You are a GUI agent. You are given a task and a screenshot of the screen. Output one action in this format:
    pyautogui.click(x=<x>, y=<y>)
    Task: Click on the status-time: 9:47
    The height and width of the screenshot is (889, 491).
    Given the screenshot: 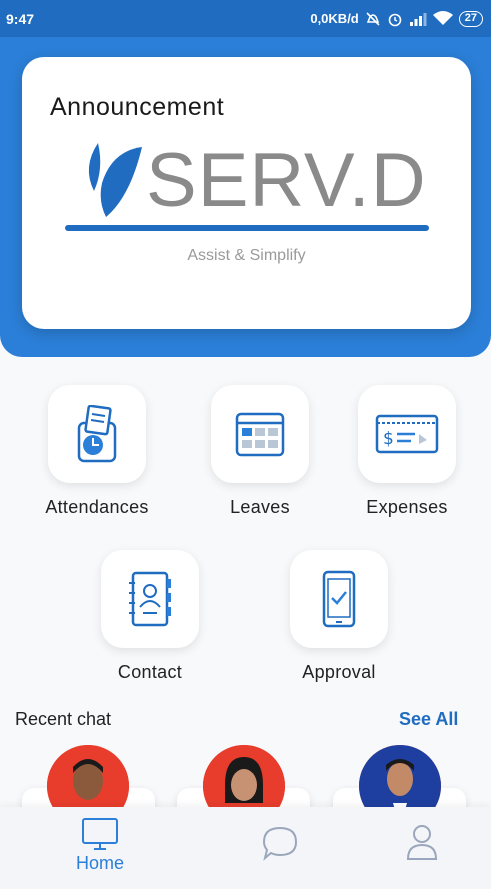 What is the action you would take?
    pyautogui.click(x=20, y=18)
    